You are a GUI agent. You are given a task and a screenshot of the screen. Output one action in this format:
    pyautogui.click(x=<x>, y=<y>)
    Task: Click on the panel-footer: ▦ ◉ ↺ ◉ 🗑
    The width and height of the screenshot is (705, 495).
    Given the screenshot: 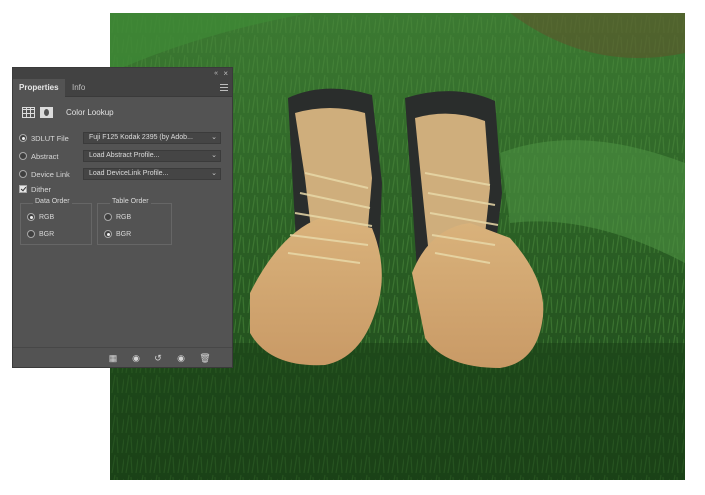 What is the action you would take?
    pyautogui.click(x=122, y=357)
    